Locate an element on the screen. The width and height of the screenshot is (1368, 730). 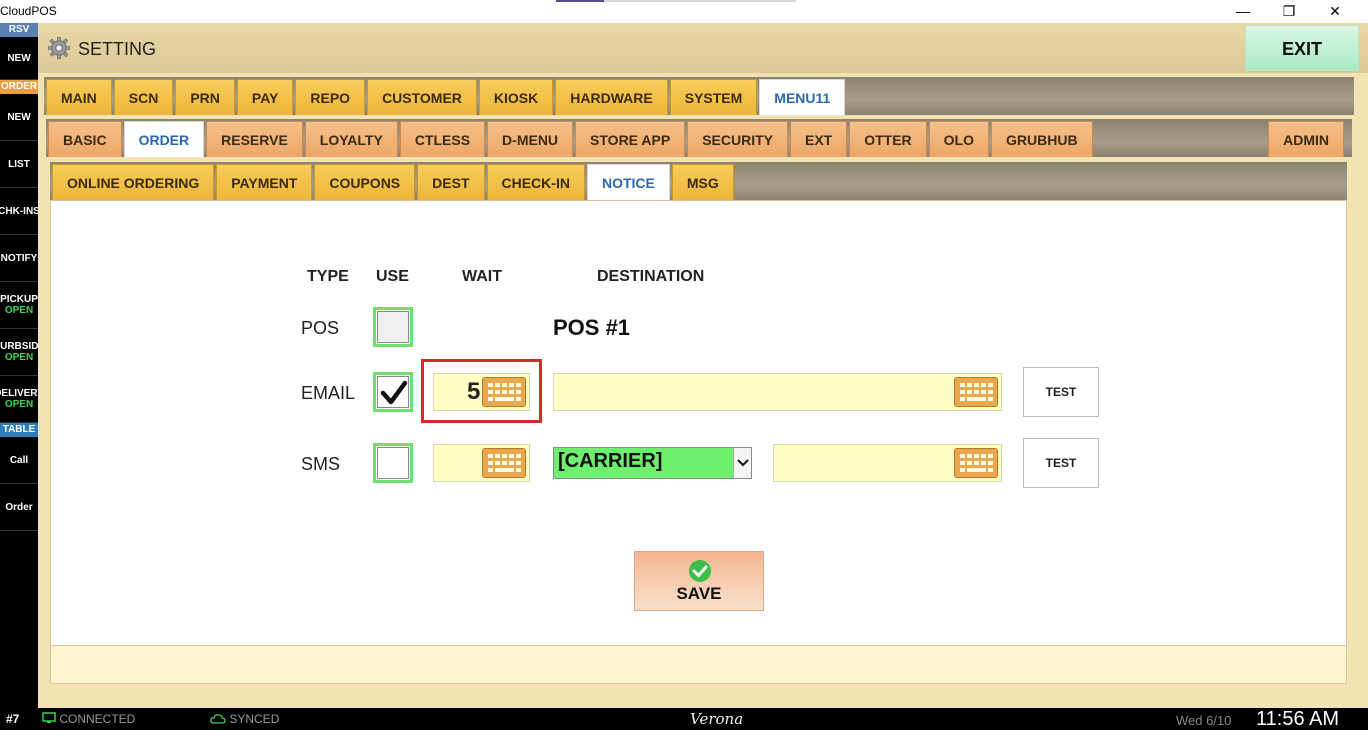
sidebar-item-label: CURBSIDE is located at coordinates (19, 346).